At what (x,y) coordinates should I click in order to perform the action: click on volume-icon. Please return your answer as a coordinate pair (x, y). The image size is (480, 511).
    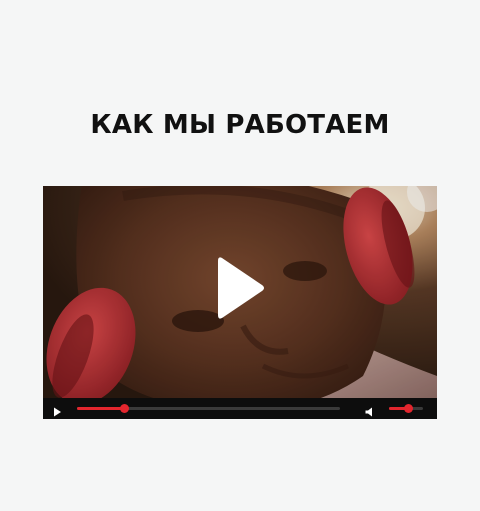
    Looking at the image, I should click on (368, 412).